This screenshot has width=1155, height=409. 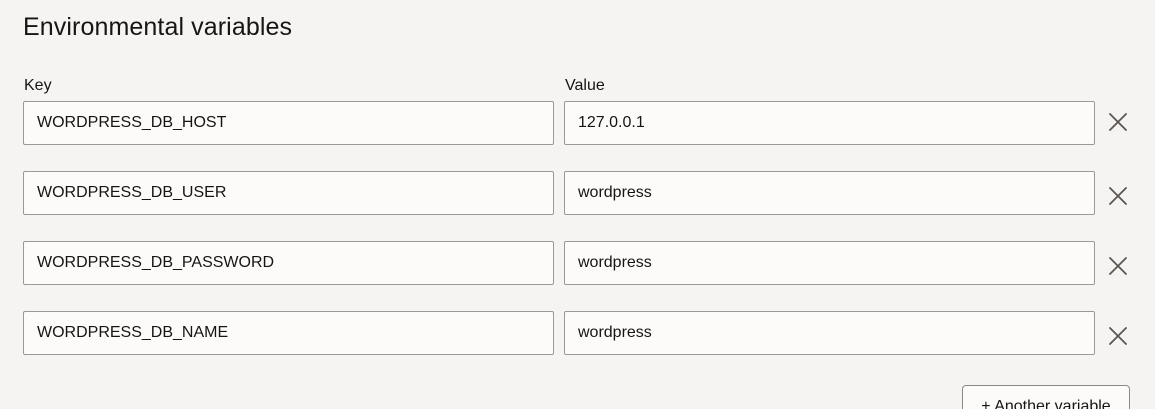 What do you see at coordinates (38, 85) in the screenshot?
I see `key-column-label: Key` at bounding box center [38, 85].